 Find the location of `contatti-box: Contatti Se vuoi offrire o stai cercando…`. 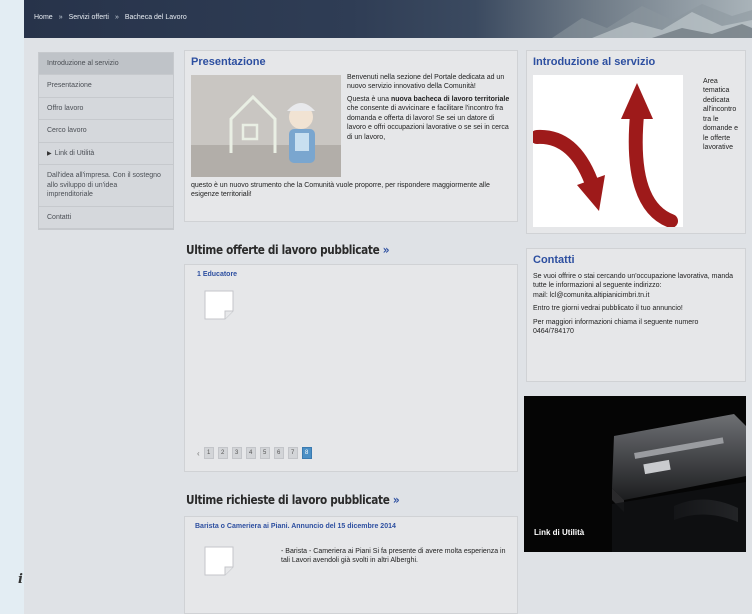

contatti-box: Contatti Se vuoi offrire o stai cercando… is located at coordinates (636, 315).